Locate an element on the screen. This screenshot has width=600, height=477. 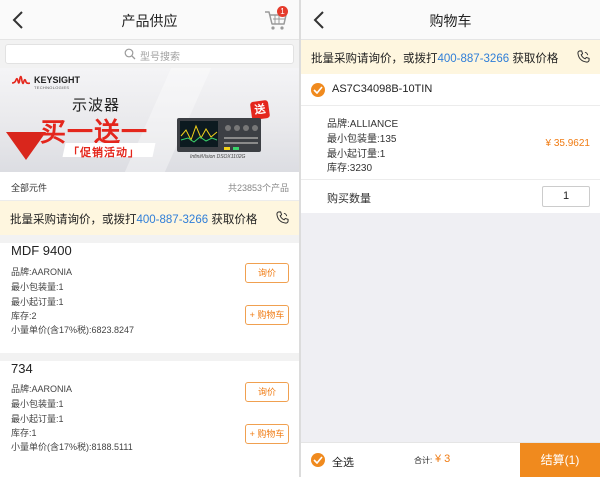
total-label: 合计: is located at coordinates (423, 460).